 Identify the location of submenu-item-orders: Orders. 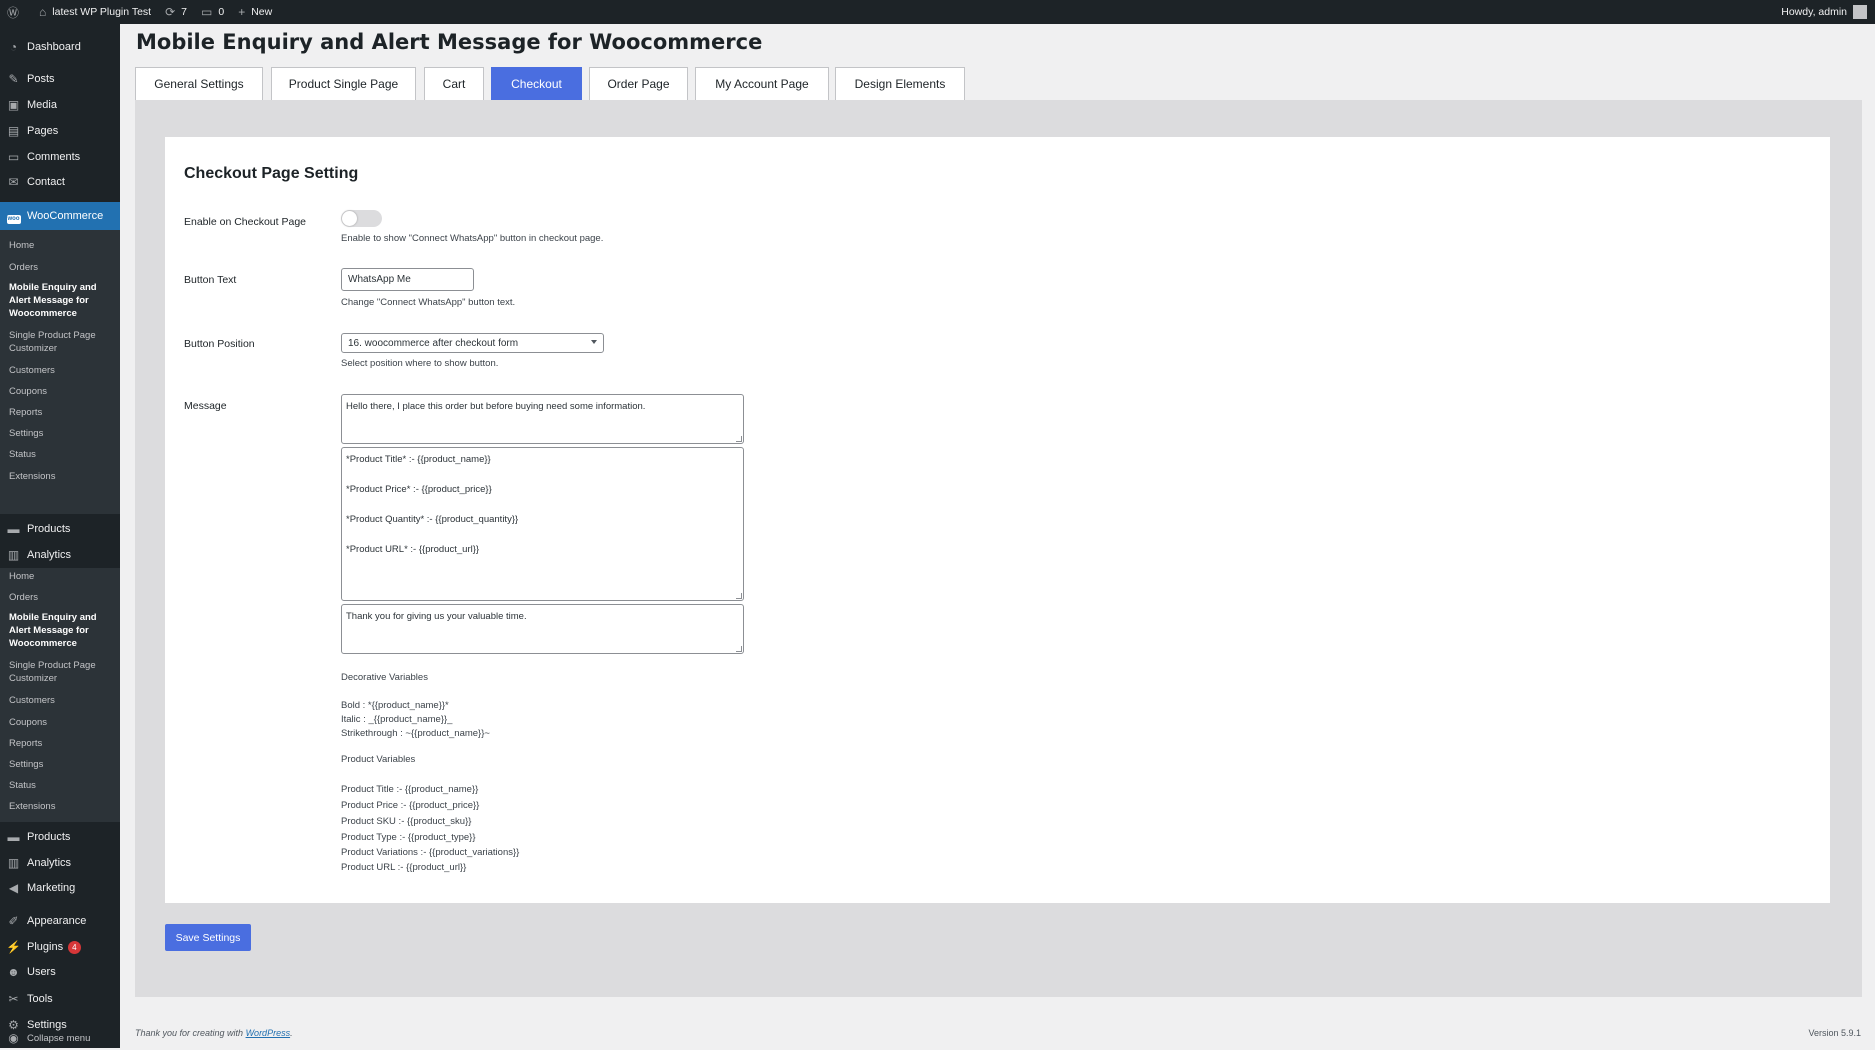
(62, 267).